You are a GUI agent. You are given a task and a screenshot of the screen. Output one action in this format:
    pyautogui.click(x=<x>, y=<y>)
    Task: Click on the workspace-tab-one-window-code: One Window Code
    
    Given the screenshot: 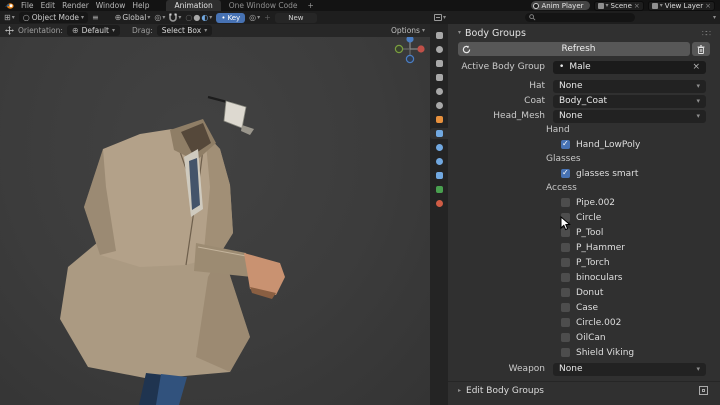 What is the action you would take?
    pyautogui.click(x=263, y=5)
    